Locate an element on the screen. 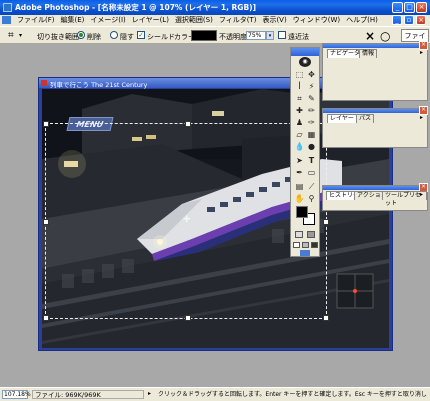 This screenshot has height=401, width=430. tab-info: 情報 is located at coordinates (368, 53).